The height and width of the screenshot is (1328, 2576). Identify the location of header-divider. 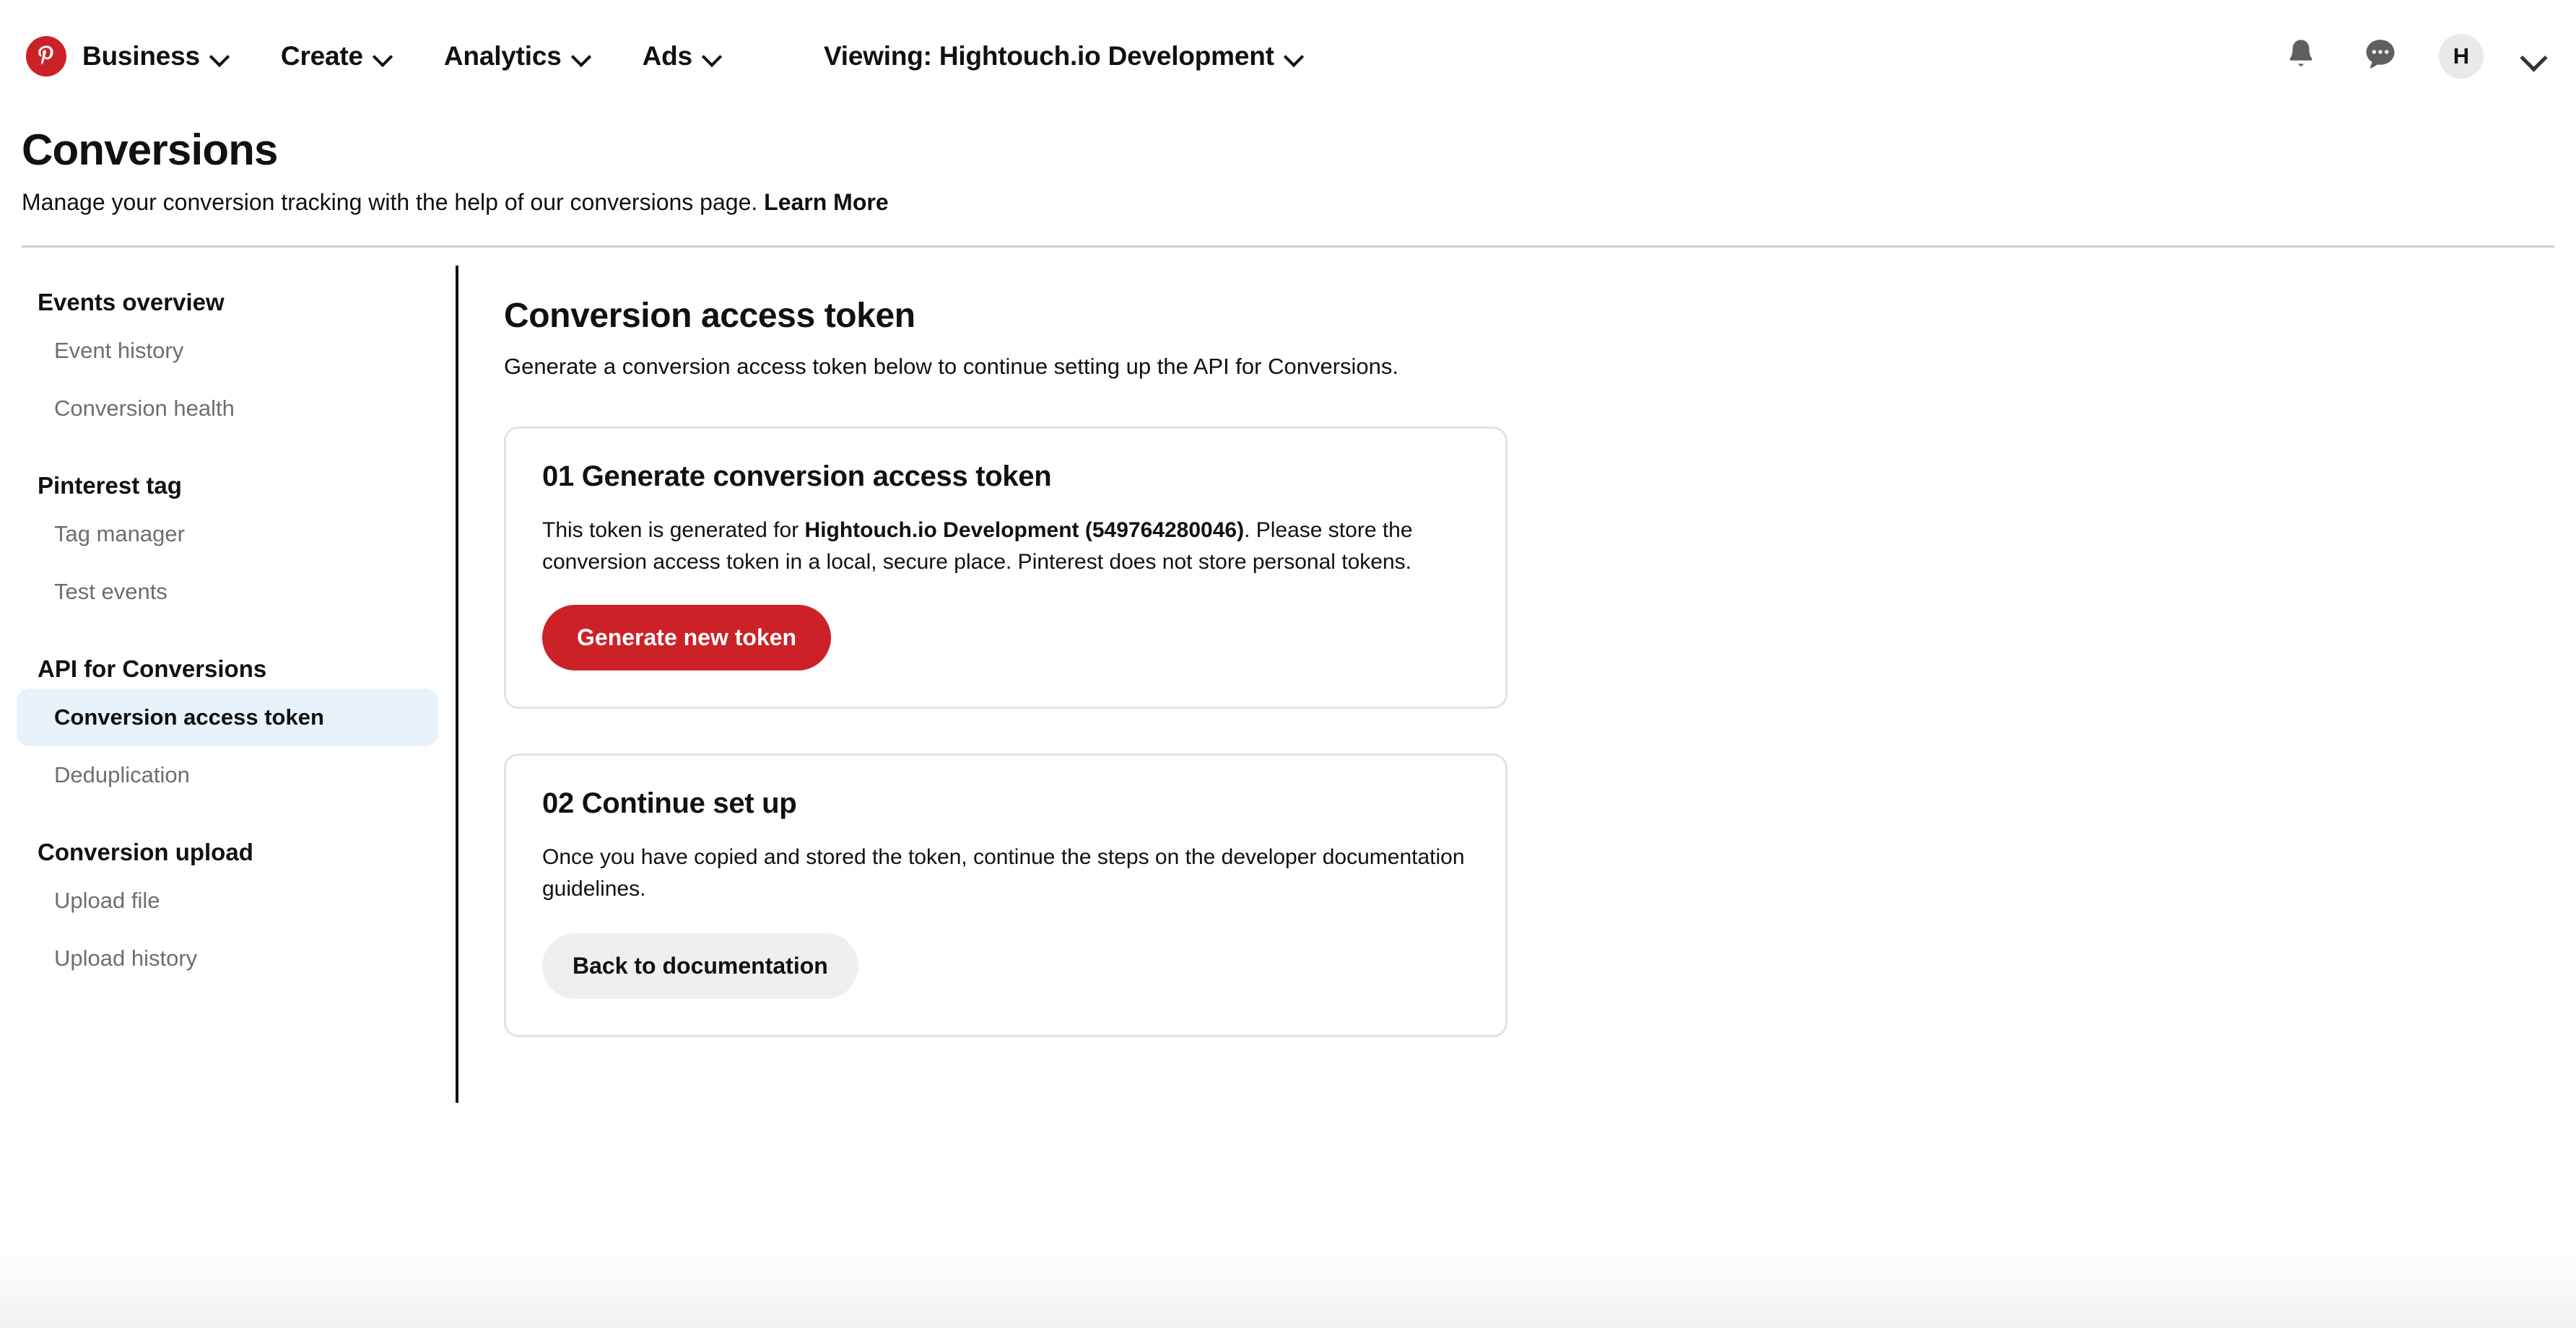
(1288, 246).